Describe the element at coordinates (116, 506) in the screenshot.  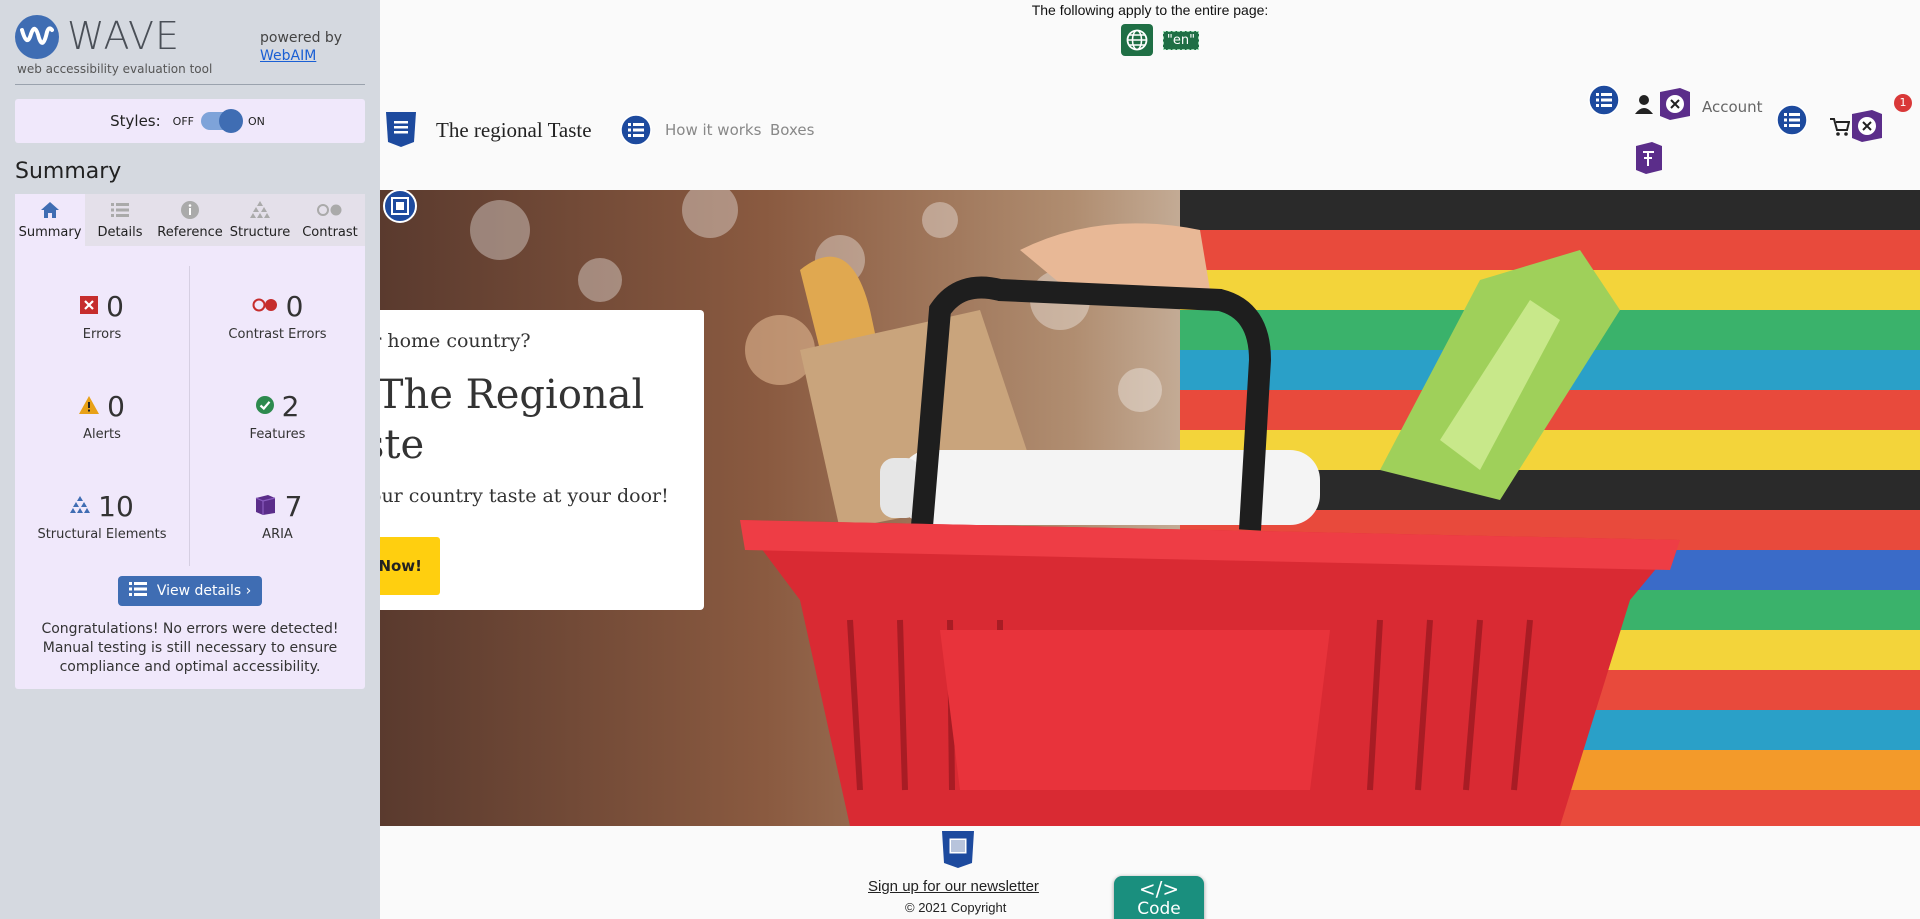
I see `structural-count: 10` at that location.